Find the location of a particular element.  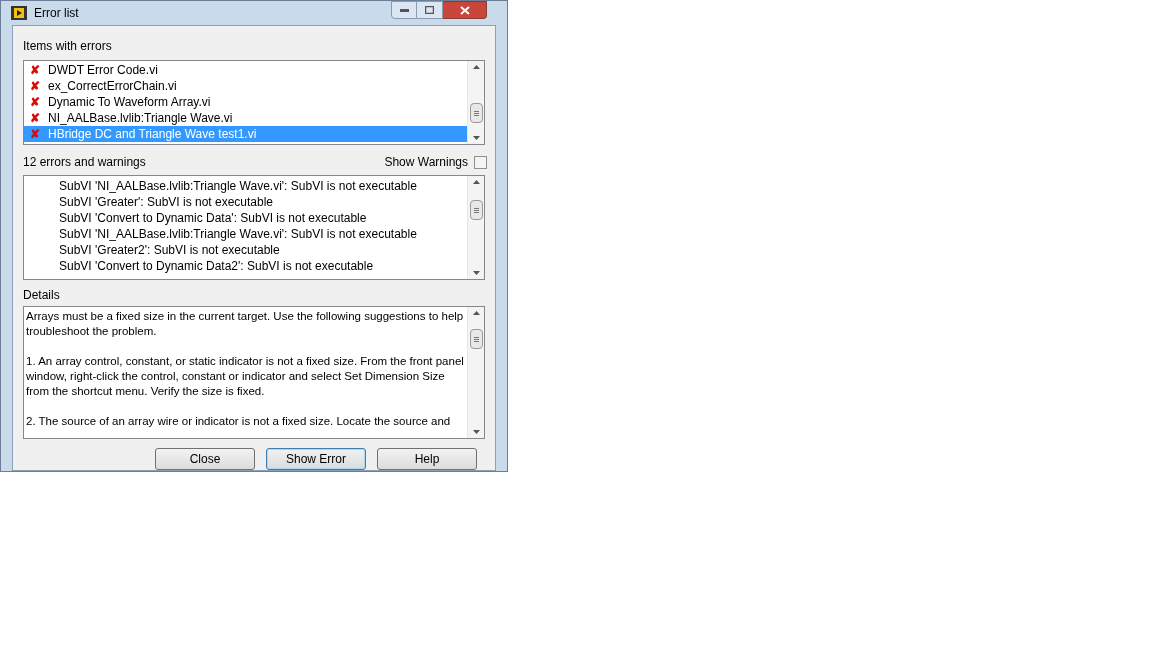

item-name: NI_AALBase.lvlib:Triangle Wave.vi is located at coordinates (140, 118).